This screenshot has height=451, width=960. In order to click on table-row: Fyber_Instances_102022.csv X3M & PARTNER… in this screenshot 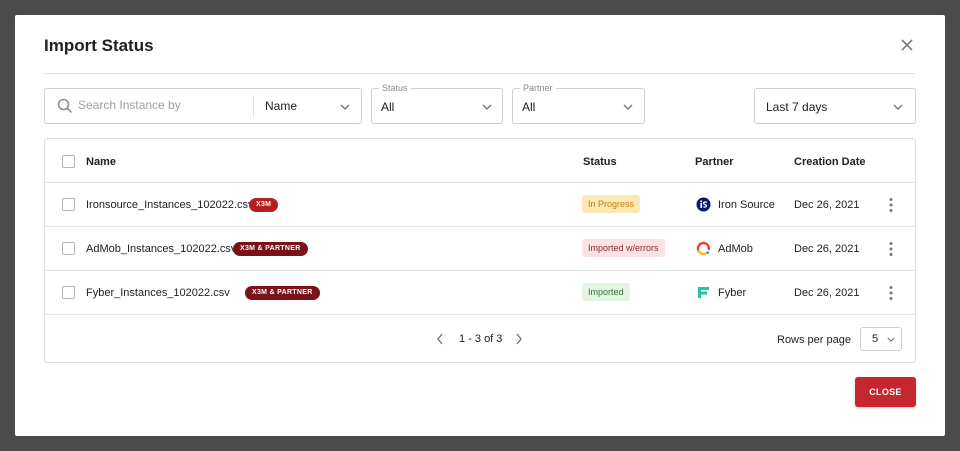, I will do `click(480, 293)`.